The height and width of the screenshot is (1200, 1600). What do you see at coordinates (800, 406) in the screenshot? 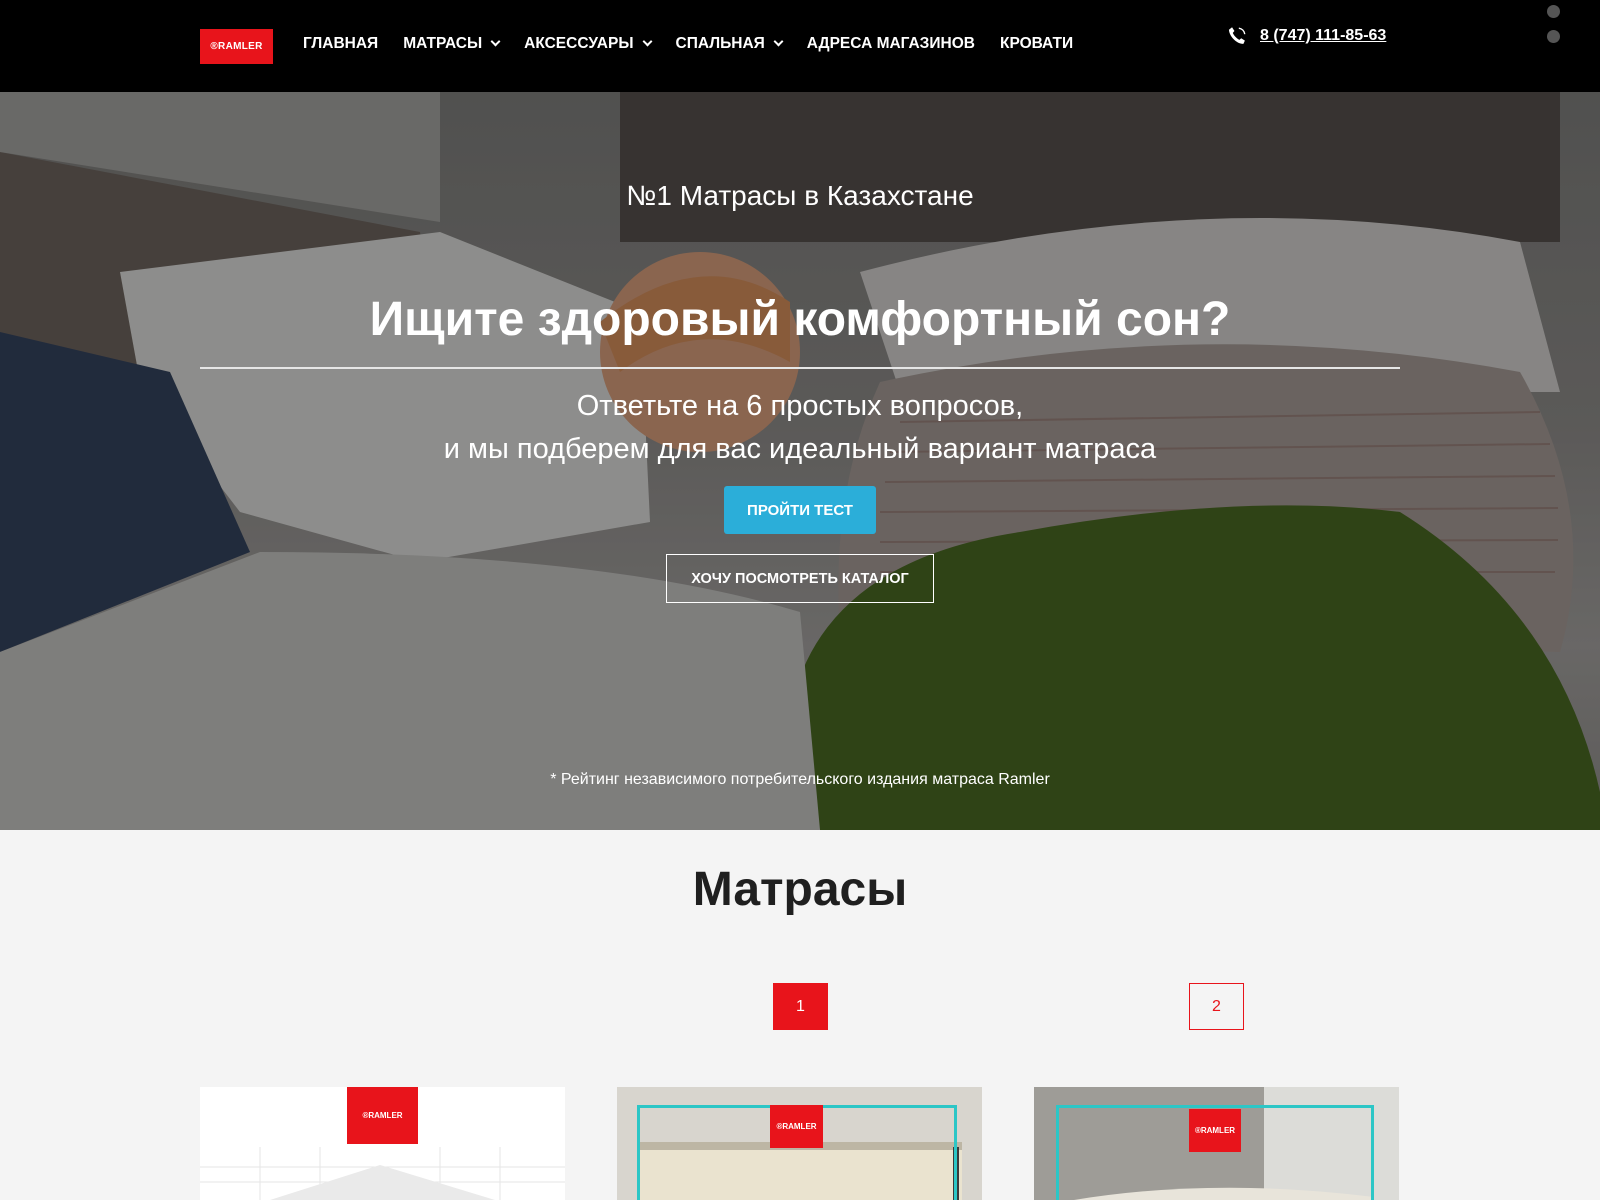
I see `hero-description-line: Ответьте на 6 простых вопросов,` at bounding box center [800, 406].